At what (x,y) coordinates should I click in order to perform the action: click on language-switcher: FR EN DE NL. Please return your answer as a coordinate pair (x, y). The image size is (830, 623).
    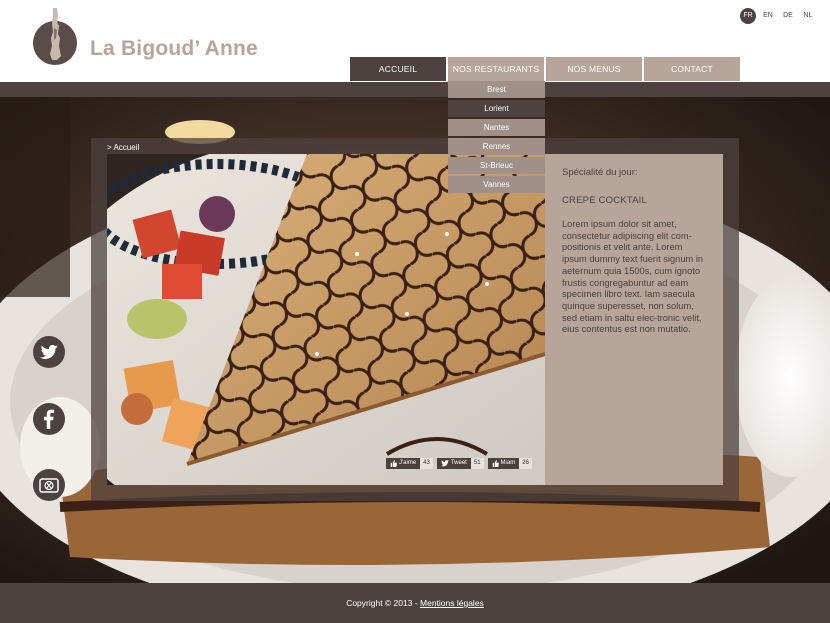
    Looking at the image, I should click on (778, 16).